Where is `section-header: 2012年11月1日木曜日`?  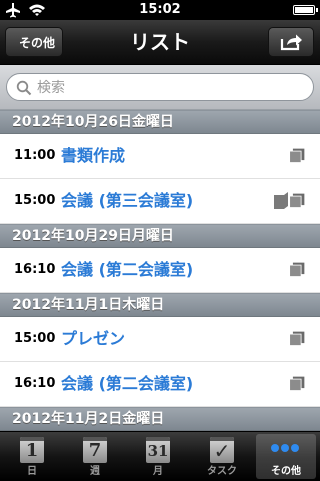 section-header: 2012年11月1日木曜日 is located at coordinates (160, 305).